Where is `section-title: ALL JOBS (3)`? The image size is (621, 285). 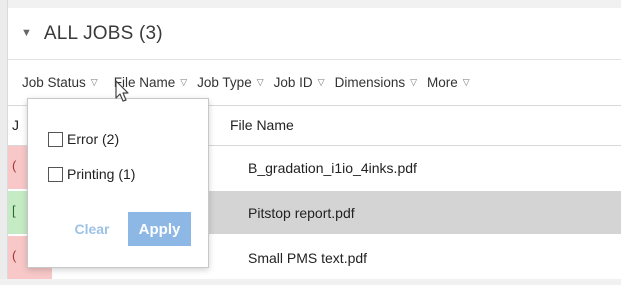
section-title: ALL JOBS (3) is located at coordinates (103, 33).